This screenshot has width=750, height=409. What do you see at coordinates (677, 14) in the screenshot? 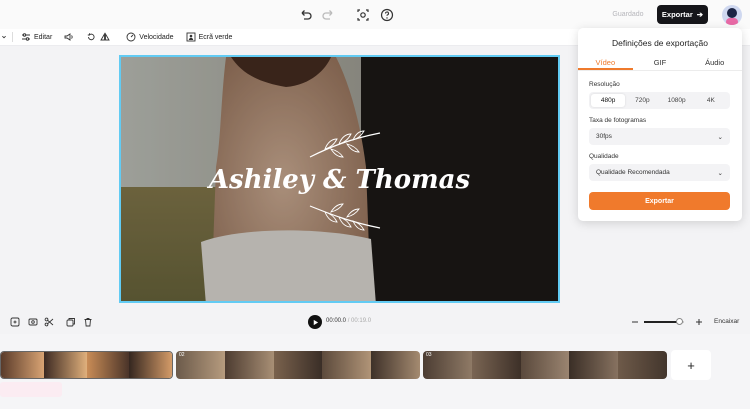
I see `export-button-label: Exportar` at bounding box center [677, 14].